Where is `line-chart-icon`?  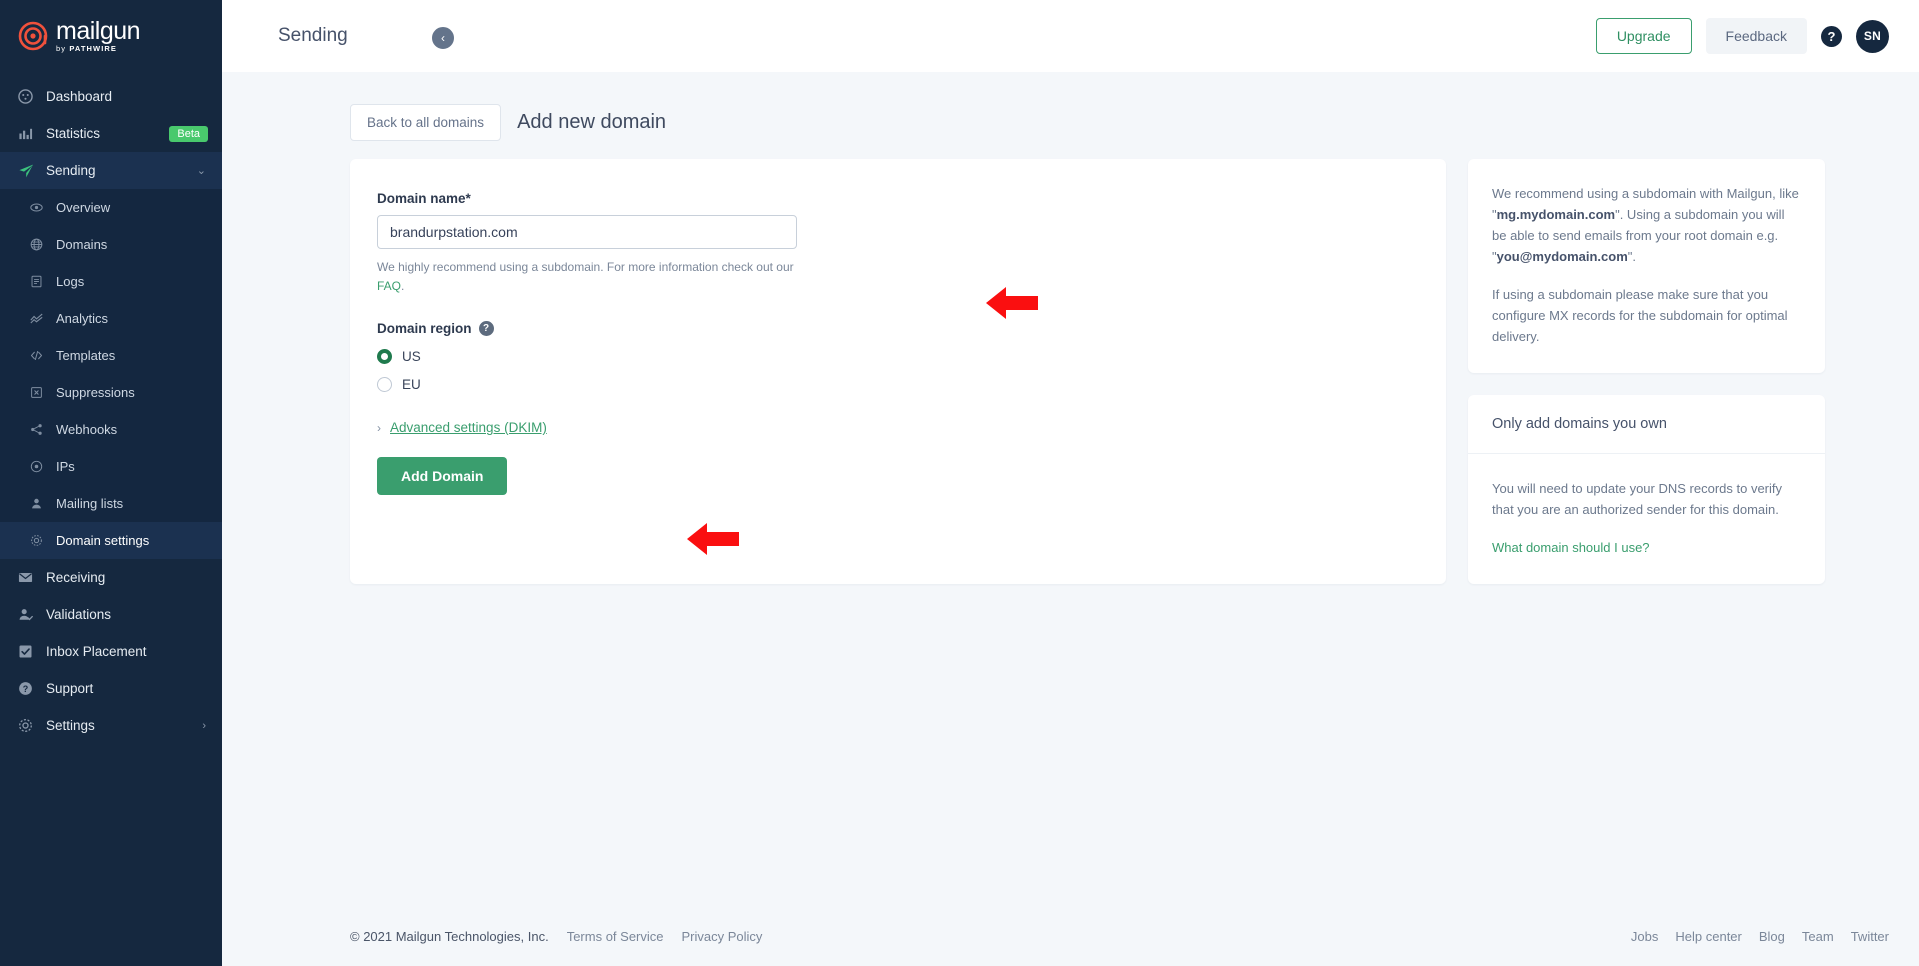
line-chart-icon is located at coordinates (40, 318).